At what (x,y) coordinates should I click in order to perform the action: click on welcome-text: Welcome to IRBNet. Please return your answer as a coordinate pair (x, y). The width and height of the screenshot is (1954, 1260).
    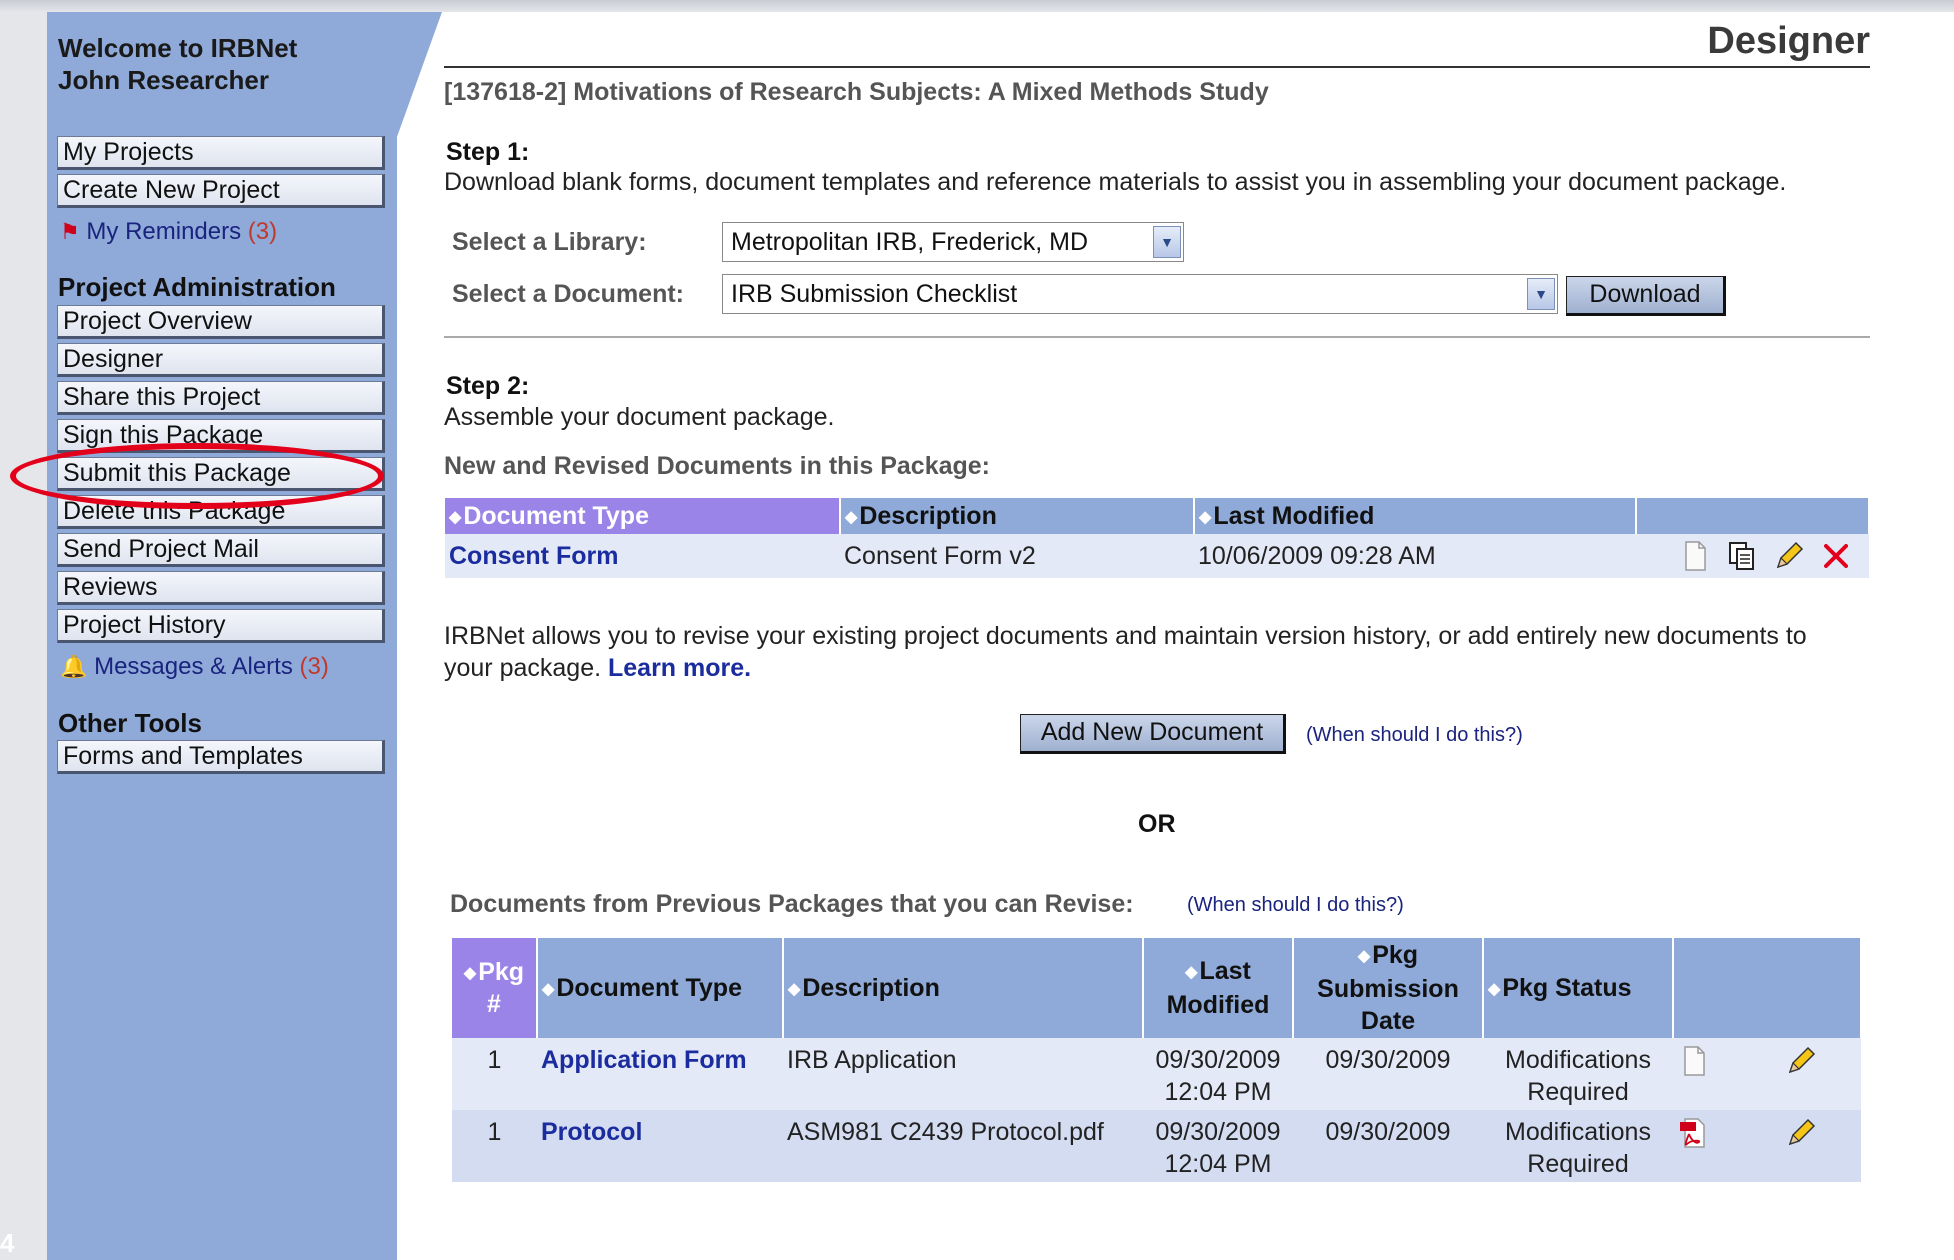
    Looking at the image, I should click on (178, 48).